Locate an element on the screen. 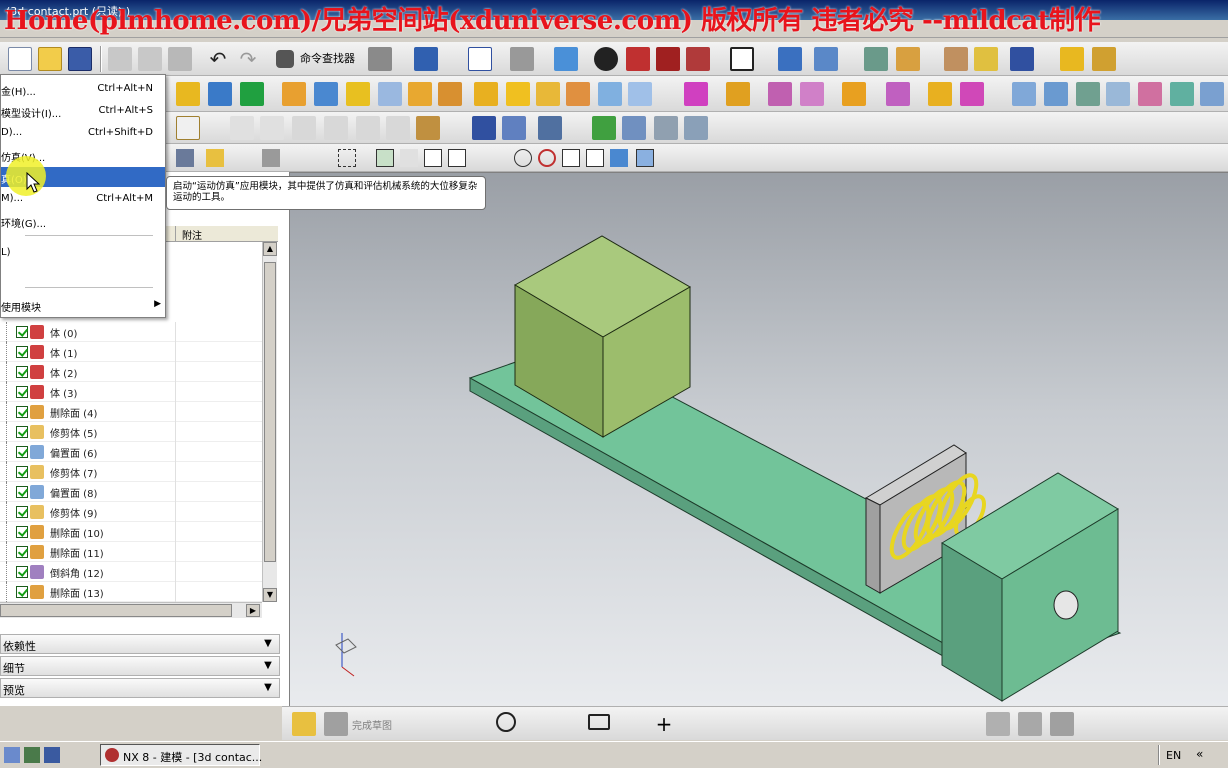  subtract-icon is located at coordinates (738, 94).